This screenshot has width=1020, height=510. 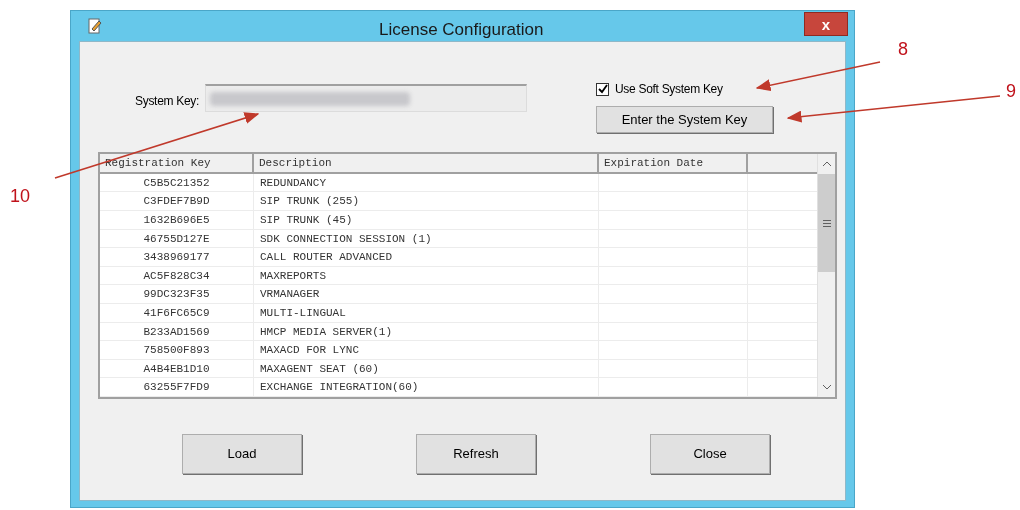 What do you see at coordinates (95, 26) in the screenshot?
I see `app-icon` at bounding box center [95, 26].